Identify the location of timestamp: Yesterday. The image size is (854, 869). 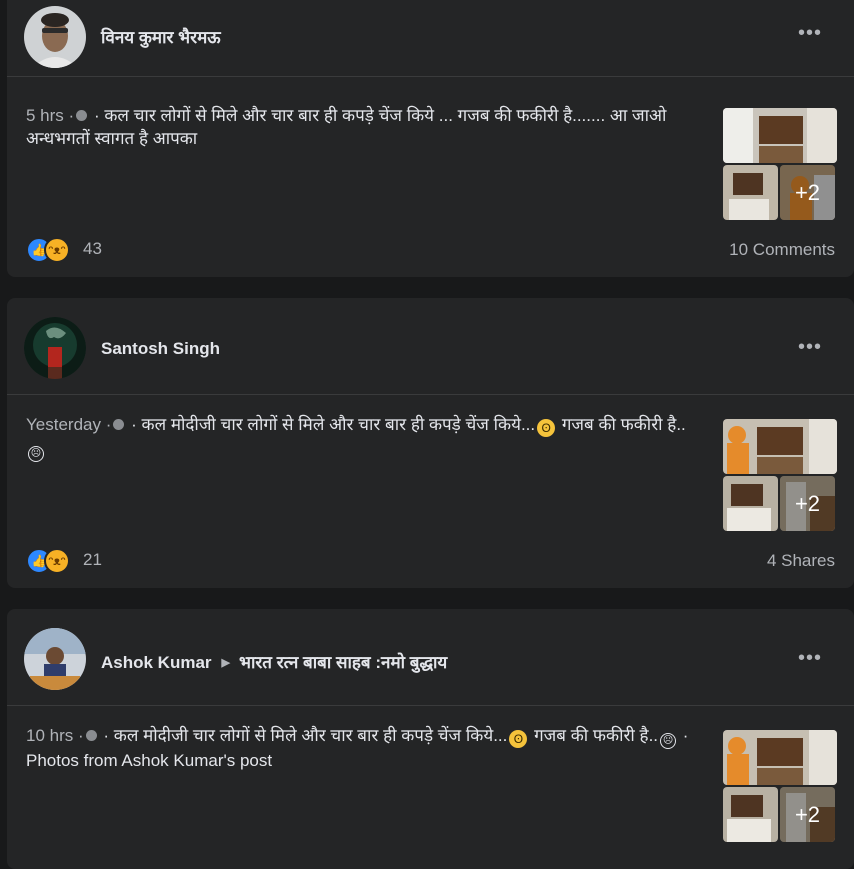
(63, 424).